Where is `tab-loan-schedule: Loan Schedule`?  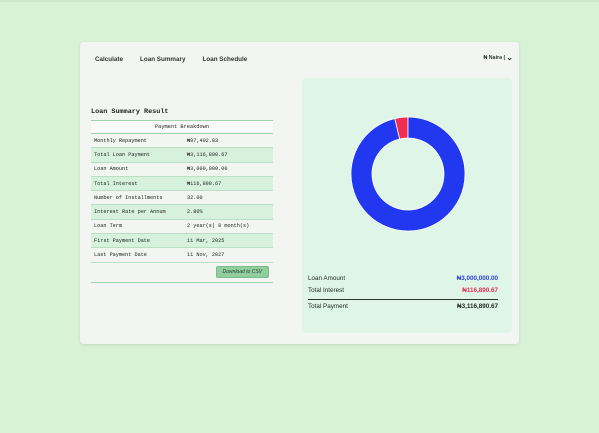 tab-loan-schedule: Loan Schedule is located at coordinates (225, 59).